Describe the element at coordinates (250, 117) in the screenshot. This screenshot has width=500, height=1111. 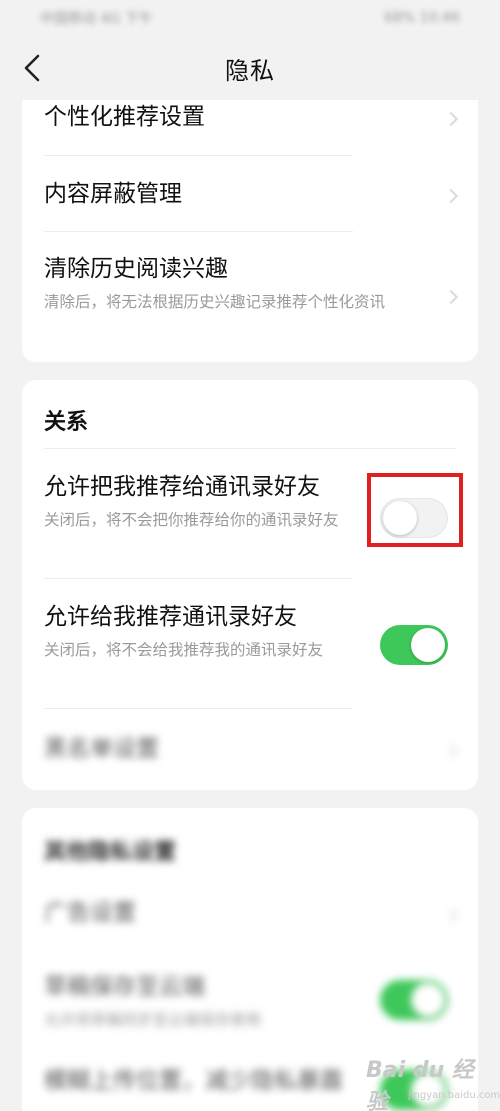
I see `list-item-personalized-recommendation: 个性化推荐设置` at that location.